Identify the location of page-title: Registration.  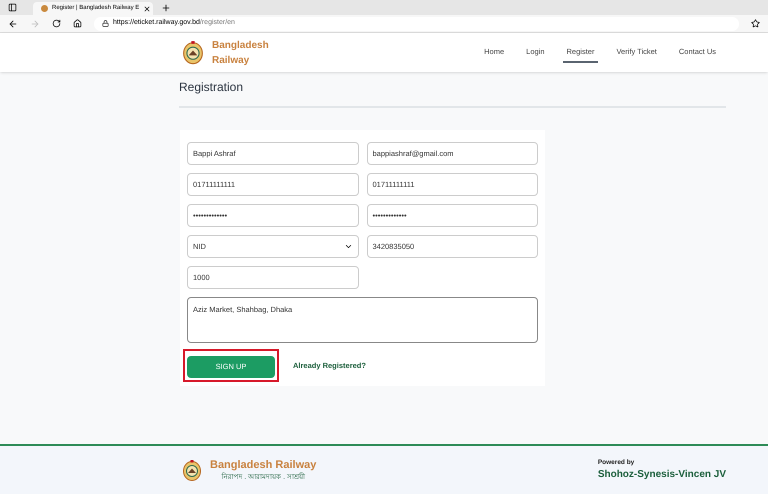
(452, 93).